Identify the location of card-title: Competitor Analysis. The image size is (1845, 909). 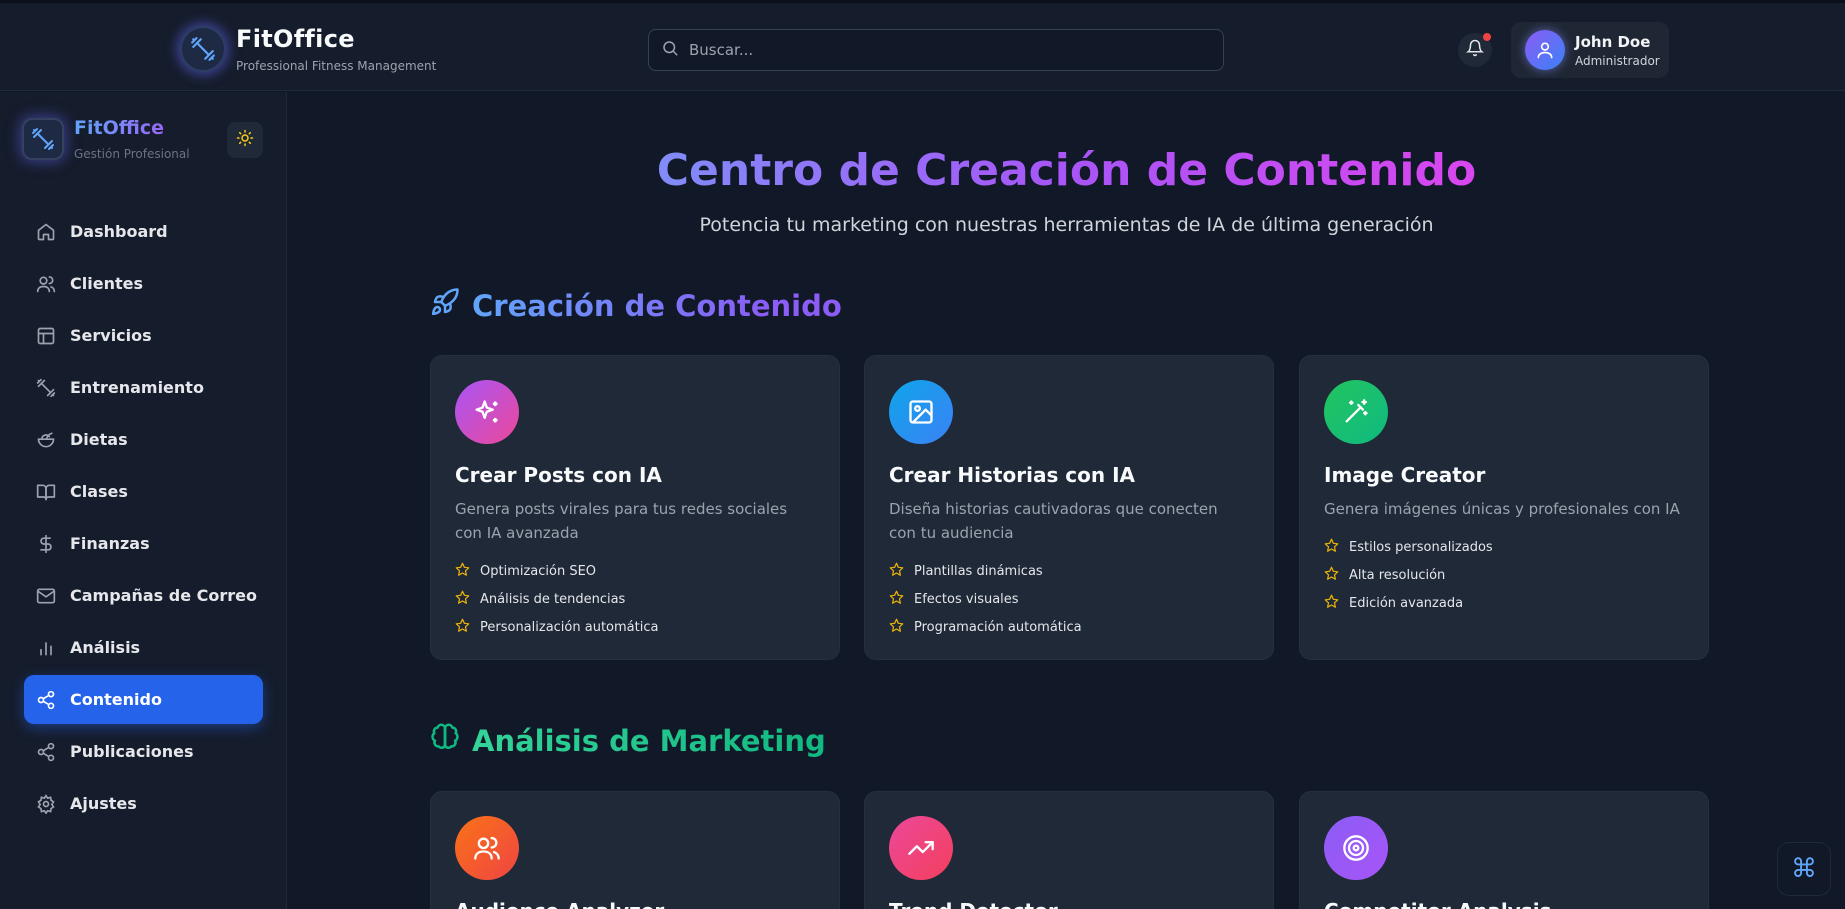
(1504, 904).